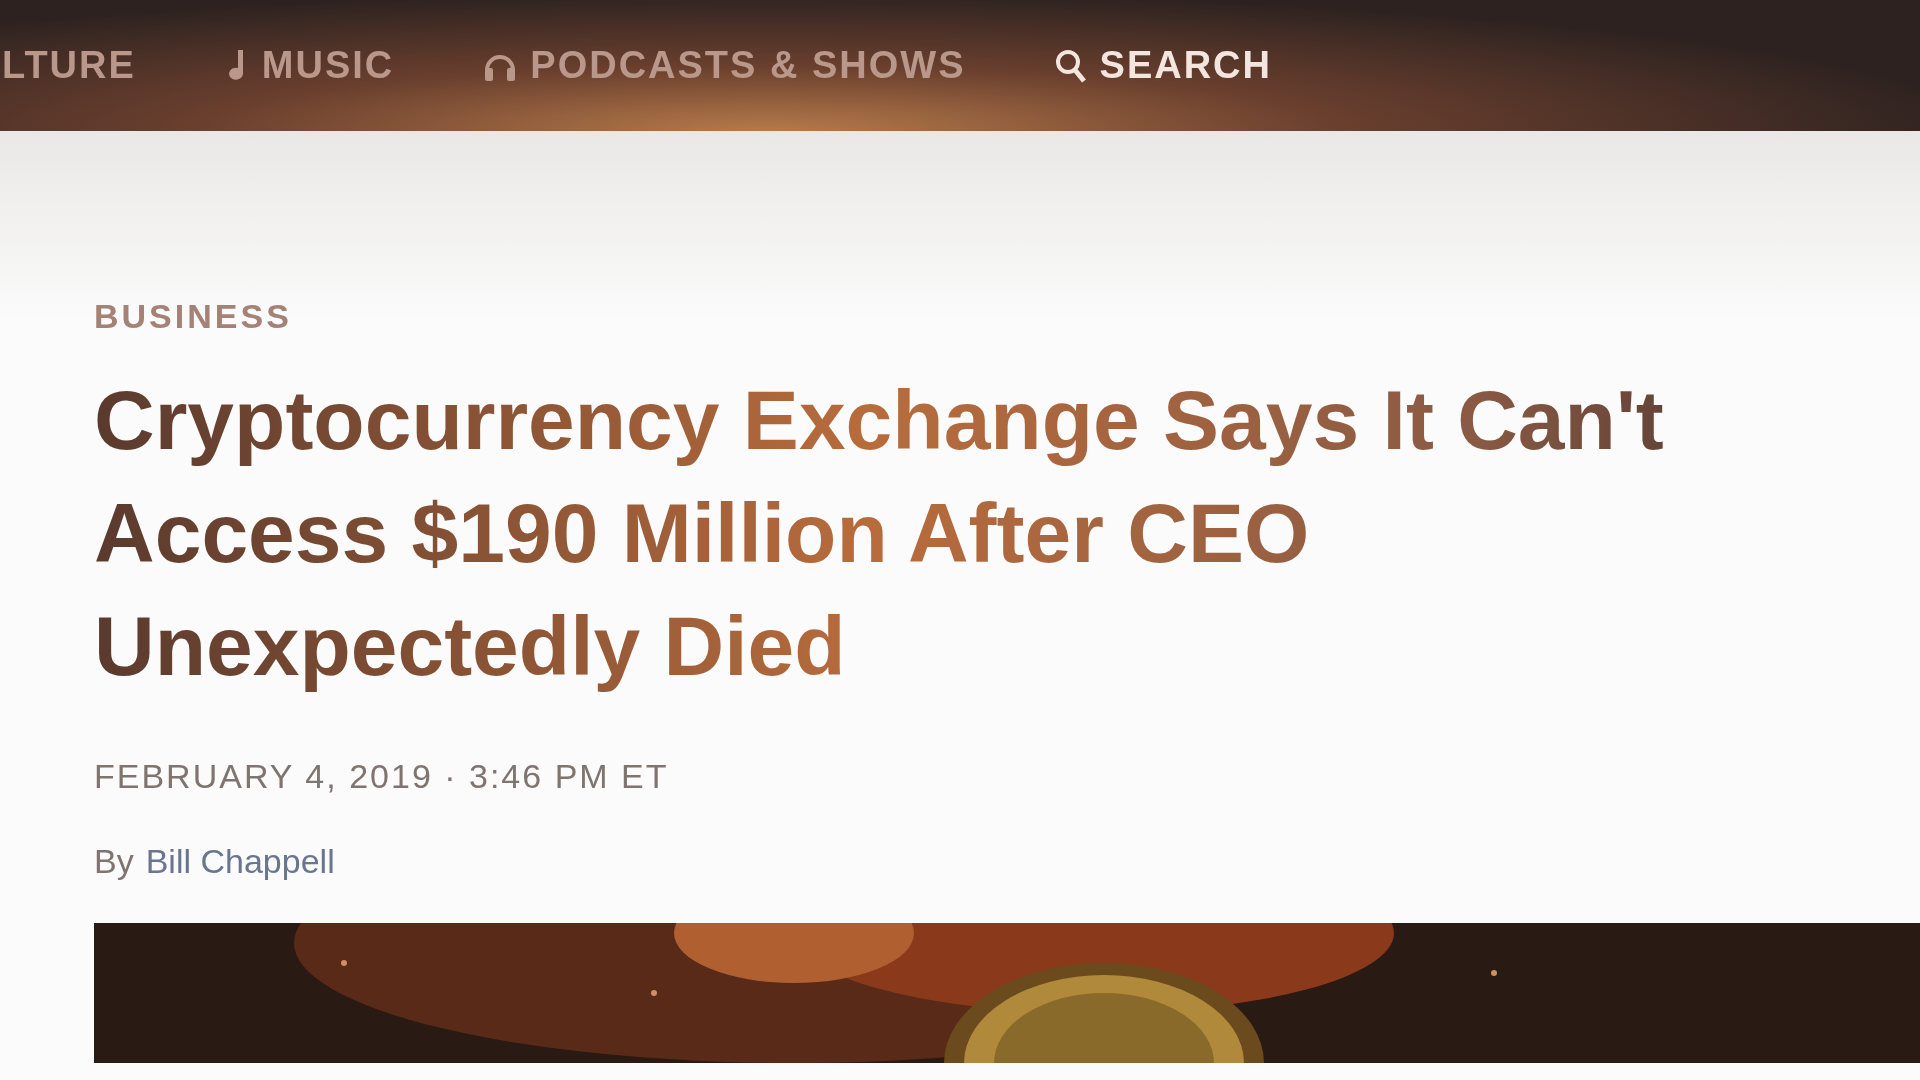 The width and height of the screenshot is (1920, 1080). Describe the element at coordinates (193, 316) in the screenshot. I see `section-label: BUSINESS` at that location.